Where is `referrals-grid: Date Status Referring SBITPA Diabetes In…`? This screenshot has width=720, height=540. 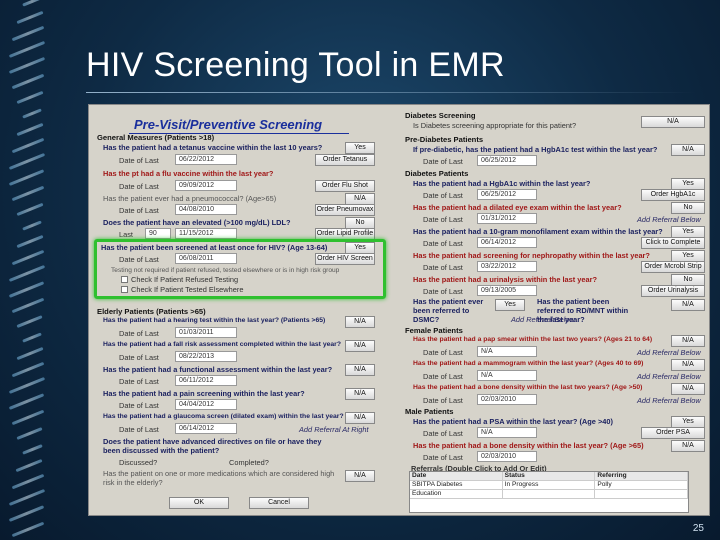
referrals-grid: Date Status Referring SBITPA Diabetes In… is located at coordinates (549, 492).